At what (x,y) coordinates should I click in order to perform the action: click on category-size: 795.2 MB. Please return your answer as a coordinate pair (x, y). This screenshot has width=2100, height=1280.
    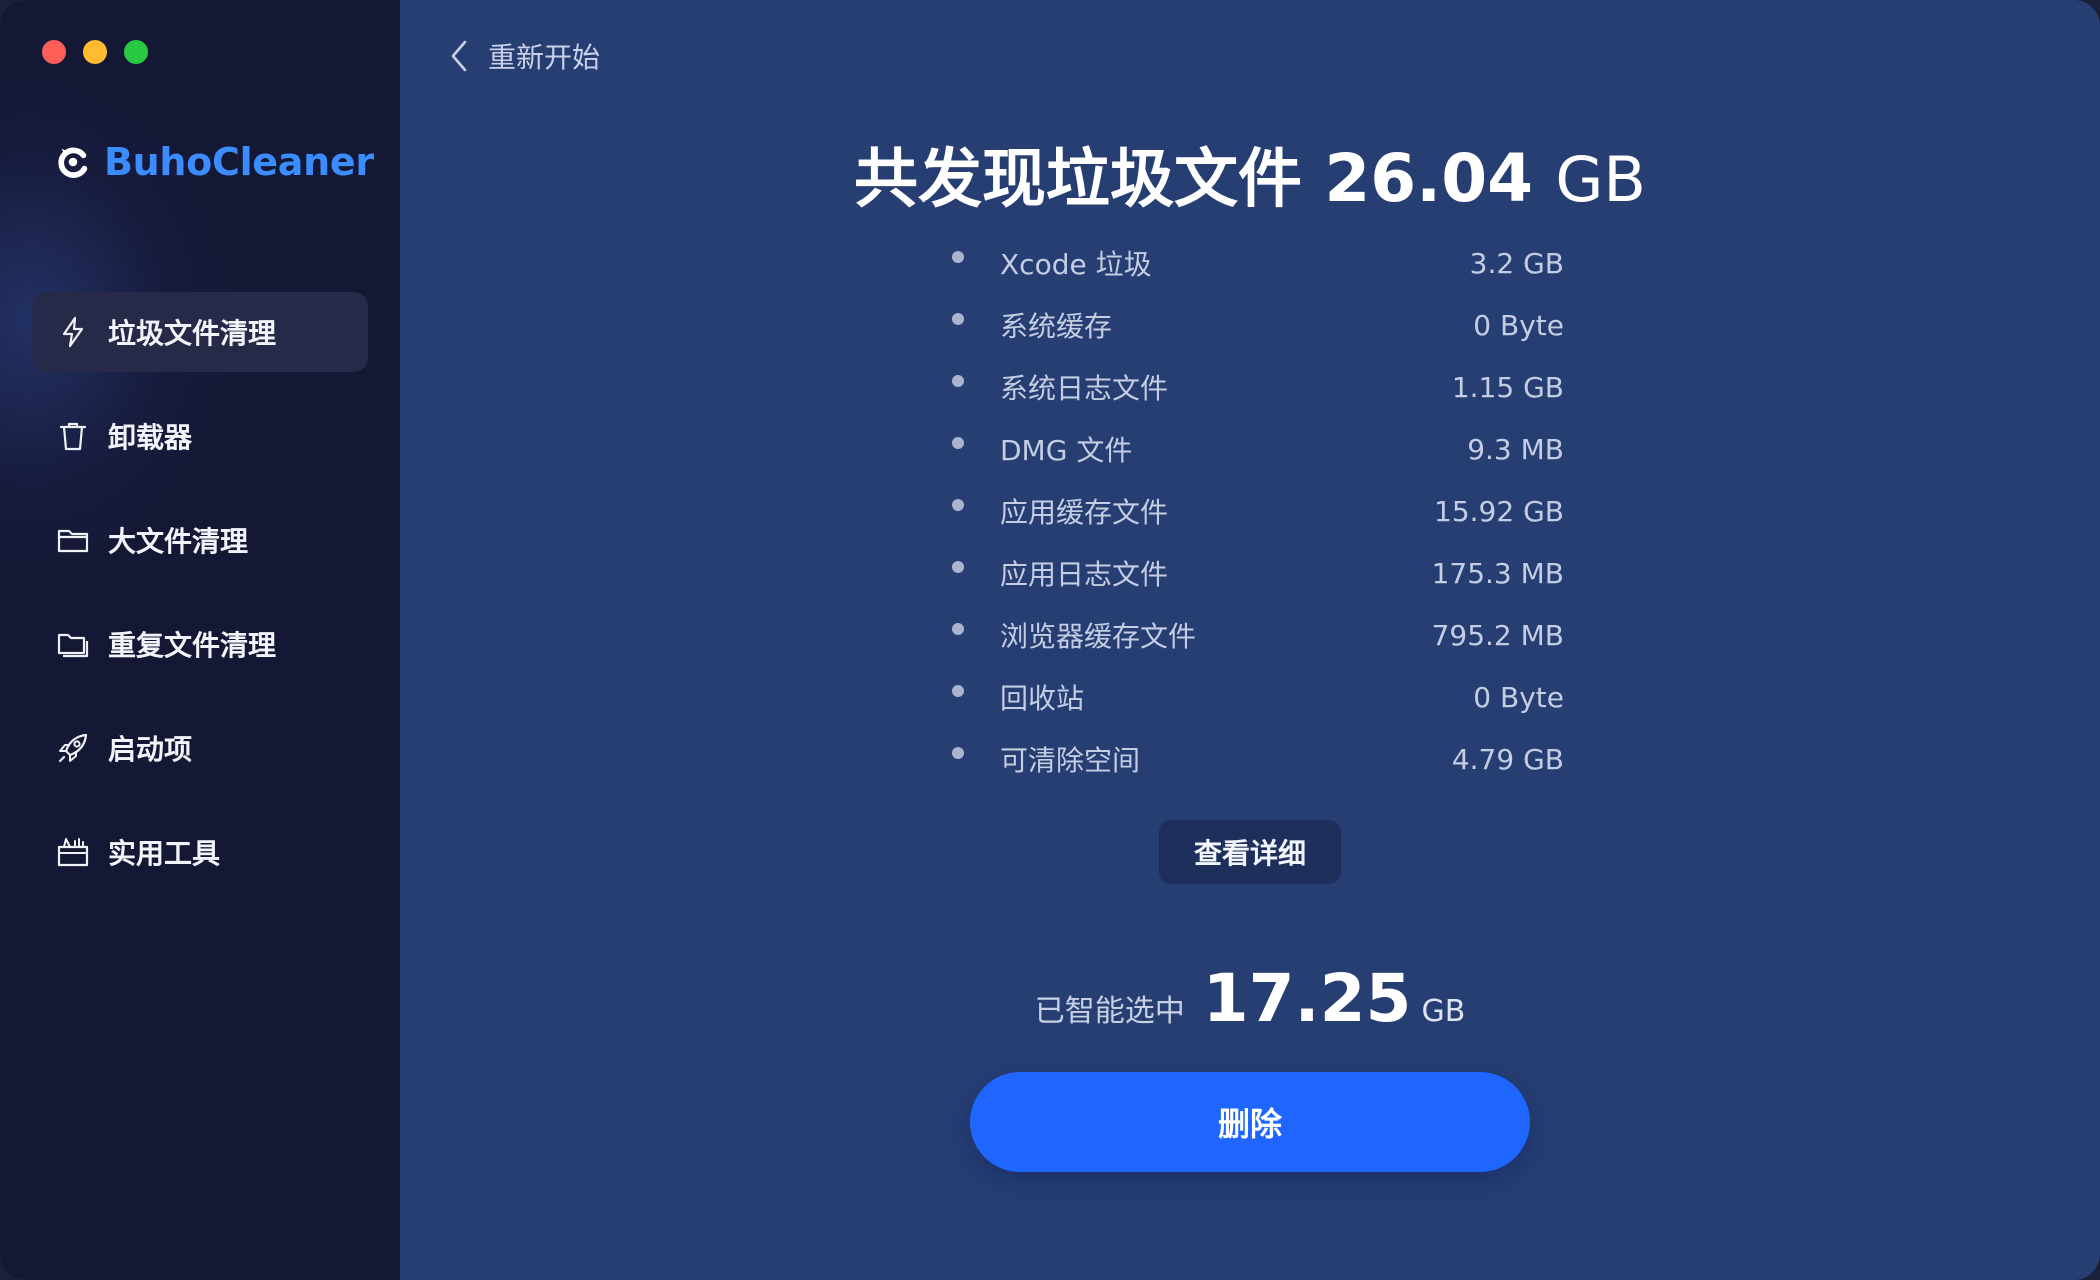
    Looking at the image, I should click on (1497, 635).